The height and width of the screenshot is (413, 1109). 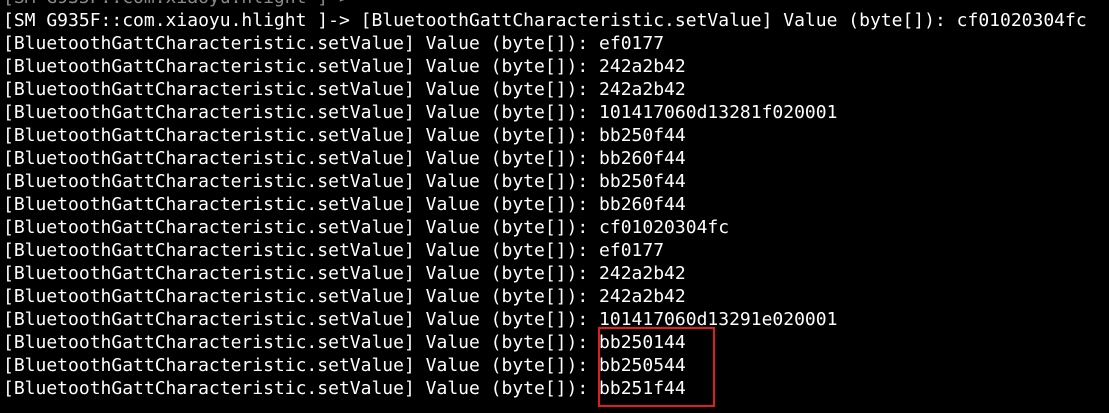 I want to click on highlight-annotation-box, so click(x=656, y=367).